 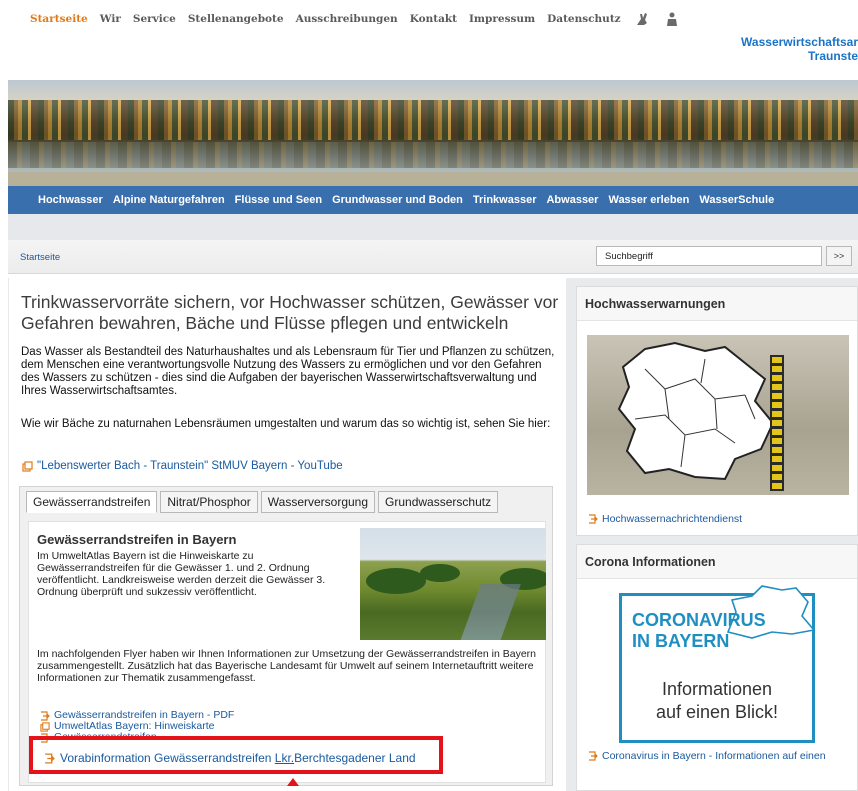 I want to click on meta-nav-datenschutz: Datenschutz, so click(x=583, y=19).